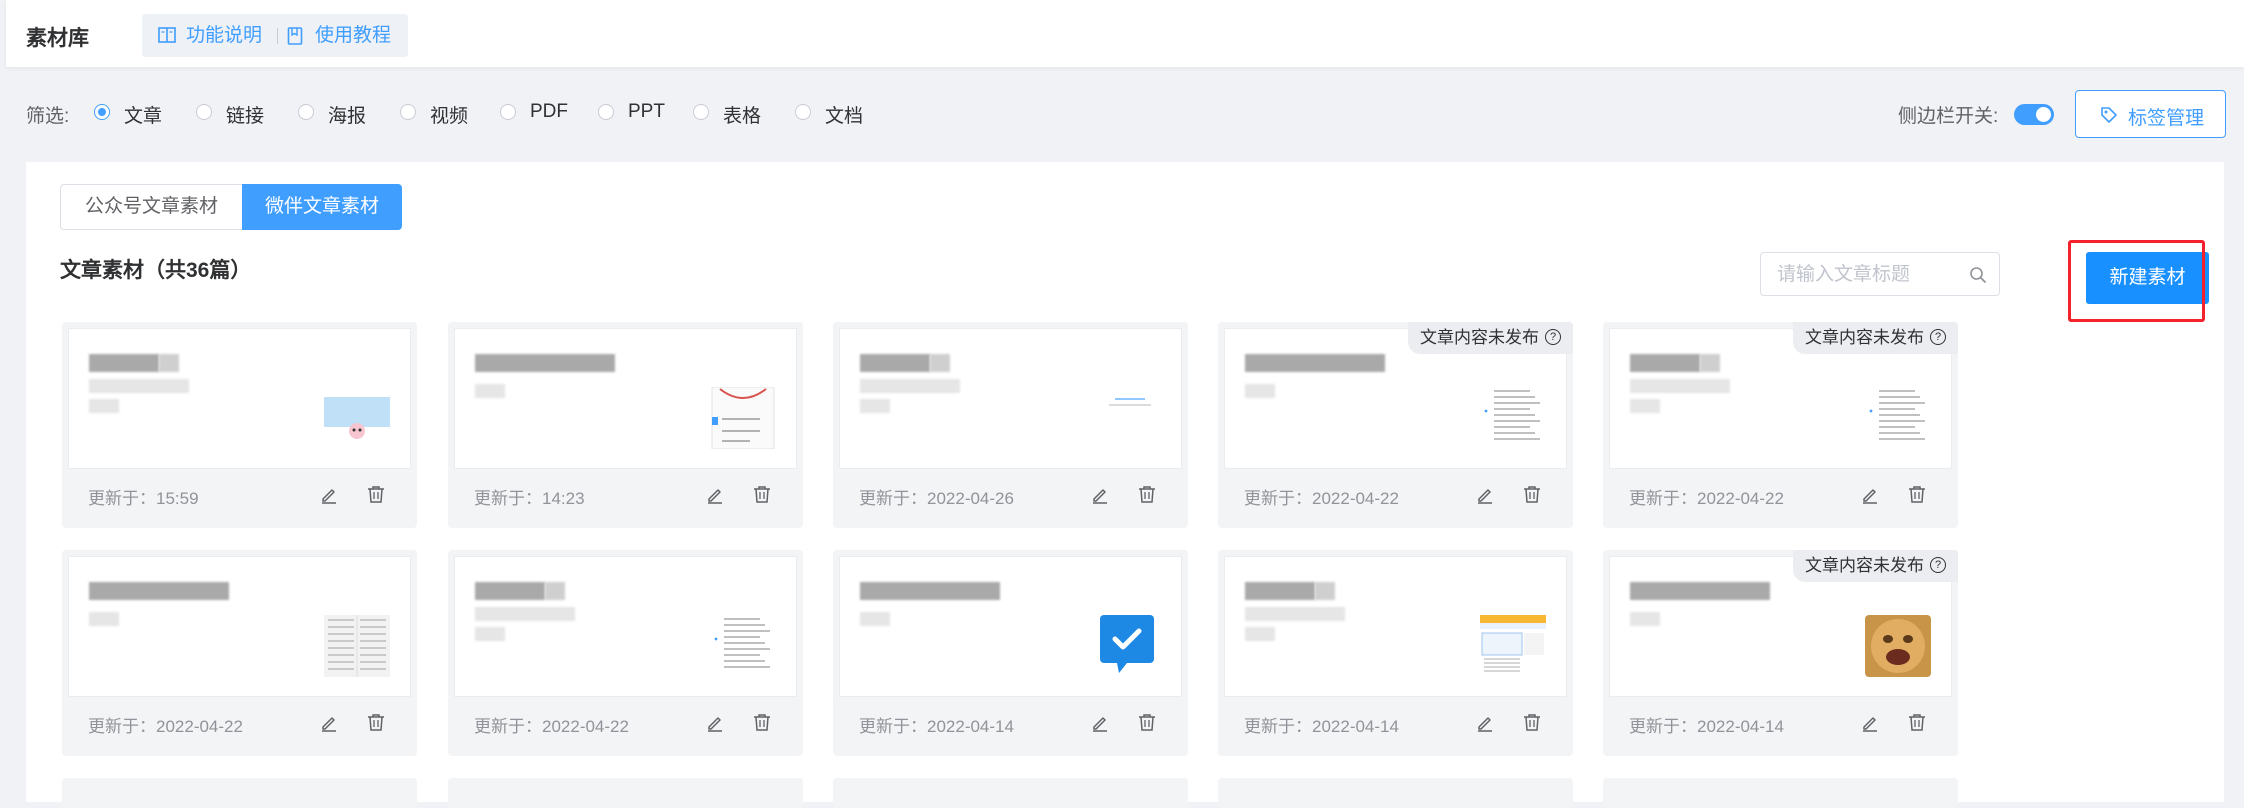 The width and height of the screenshot is (2244, 808). I want to click on article-title-search-input, so click(1872, 275).